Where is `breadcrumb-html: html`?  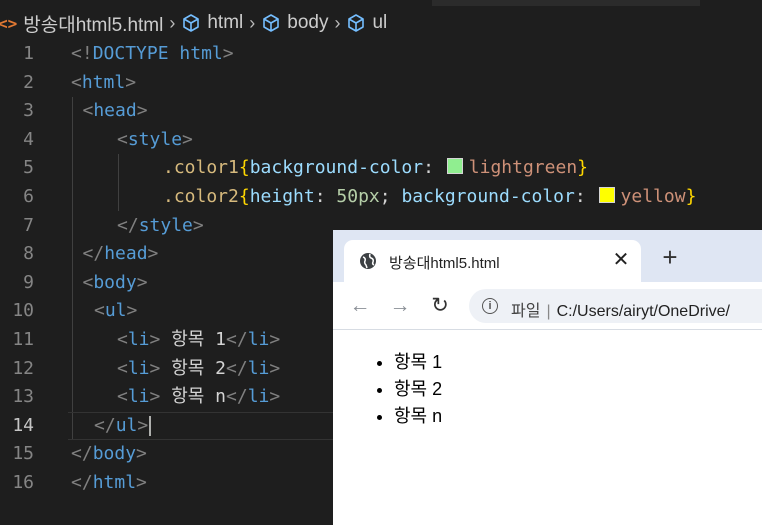
breadcrumb-html: html is located at coordinates (212, 23).